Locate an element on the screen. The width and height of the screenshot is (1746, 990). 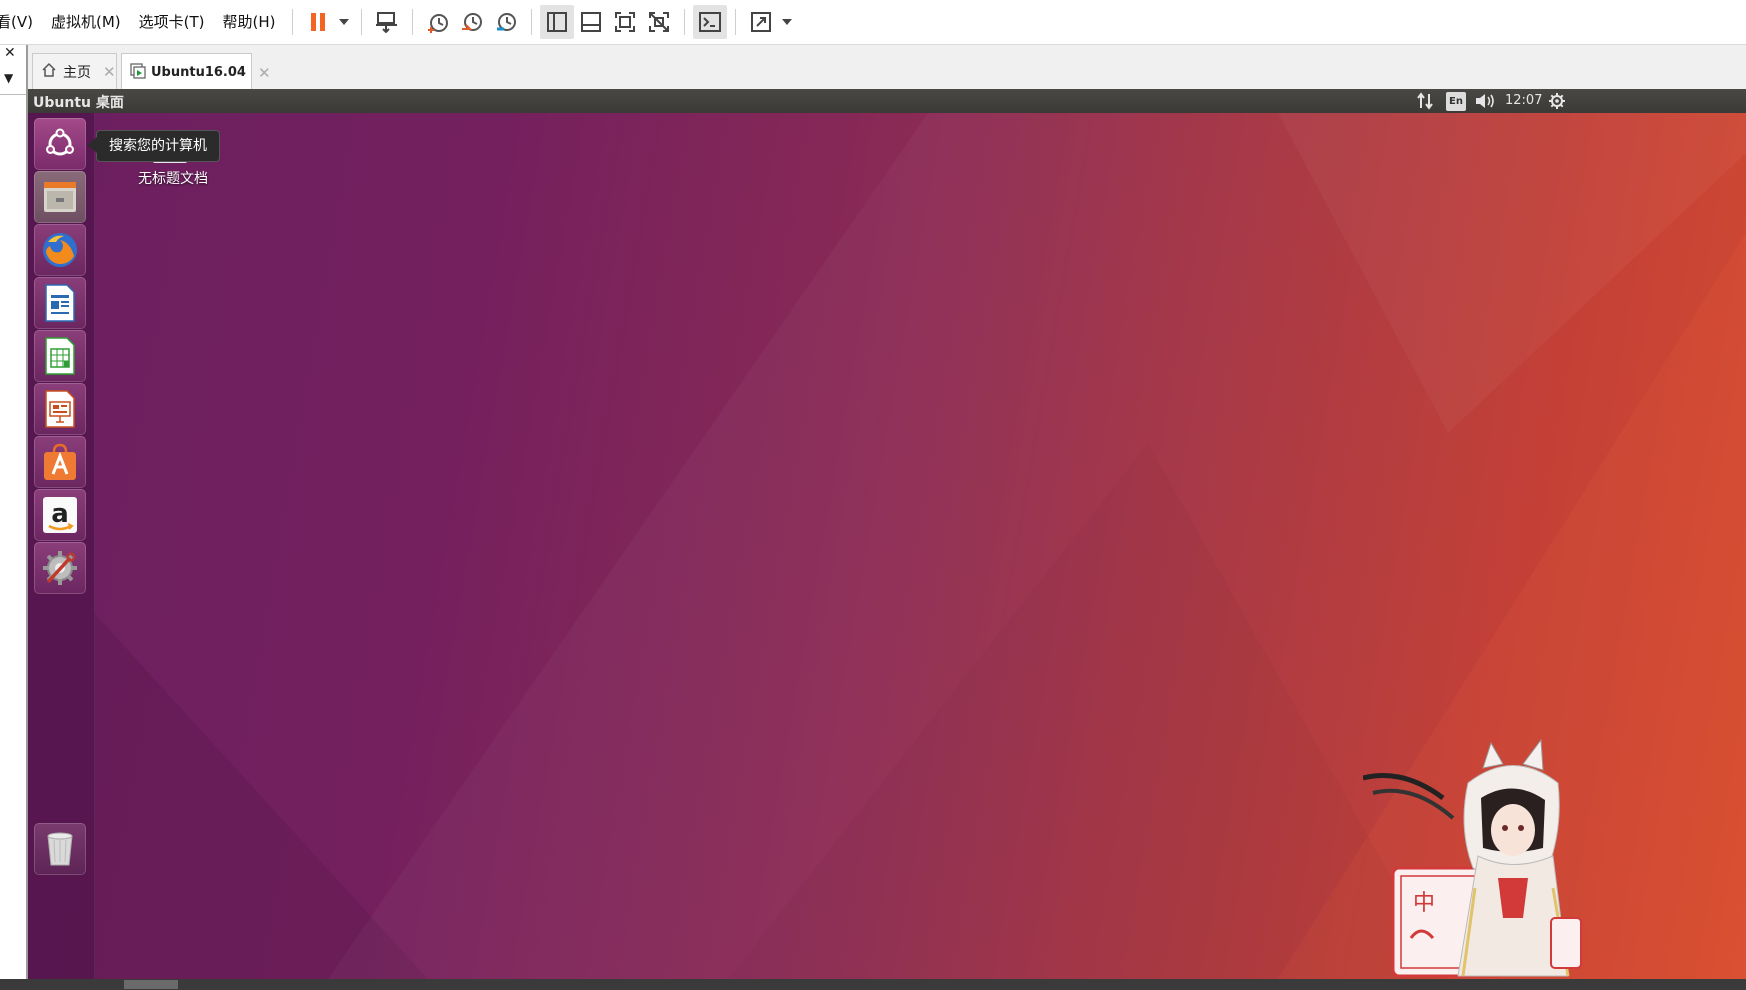
libreoffice-calc-icon is located at coordinates (60, 356).